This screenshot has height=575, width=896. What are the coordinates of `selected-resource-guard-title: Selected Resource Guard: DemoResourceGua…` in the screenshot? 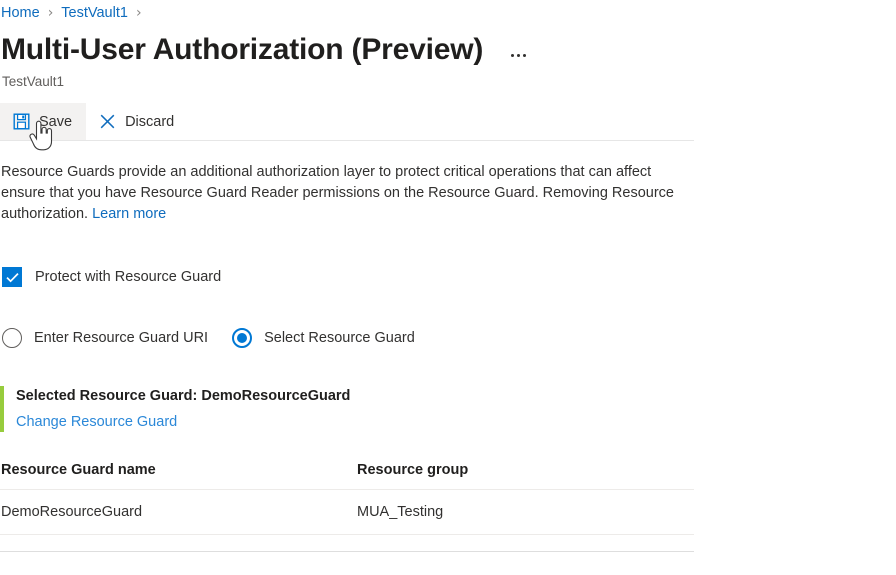 It's located at (183, 396).